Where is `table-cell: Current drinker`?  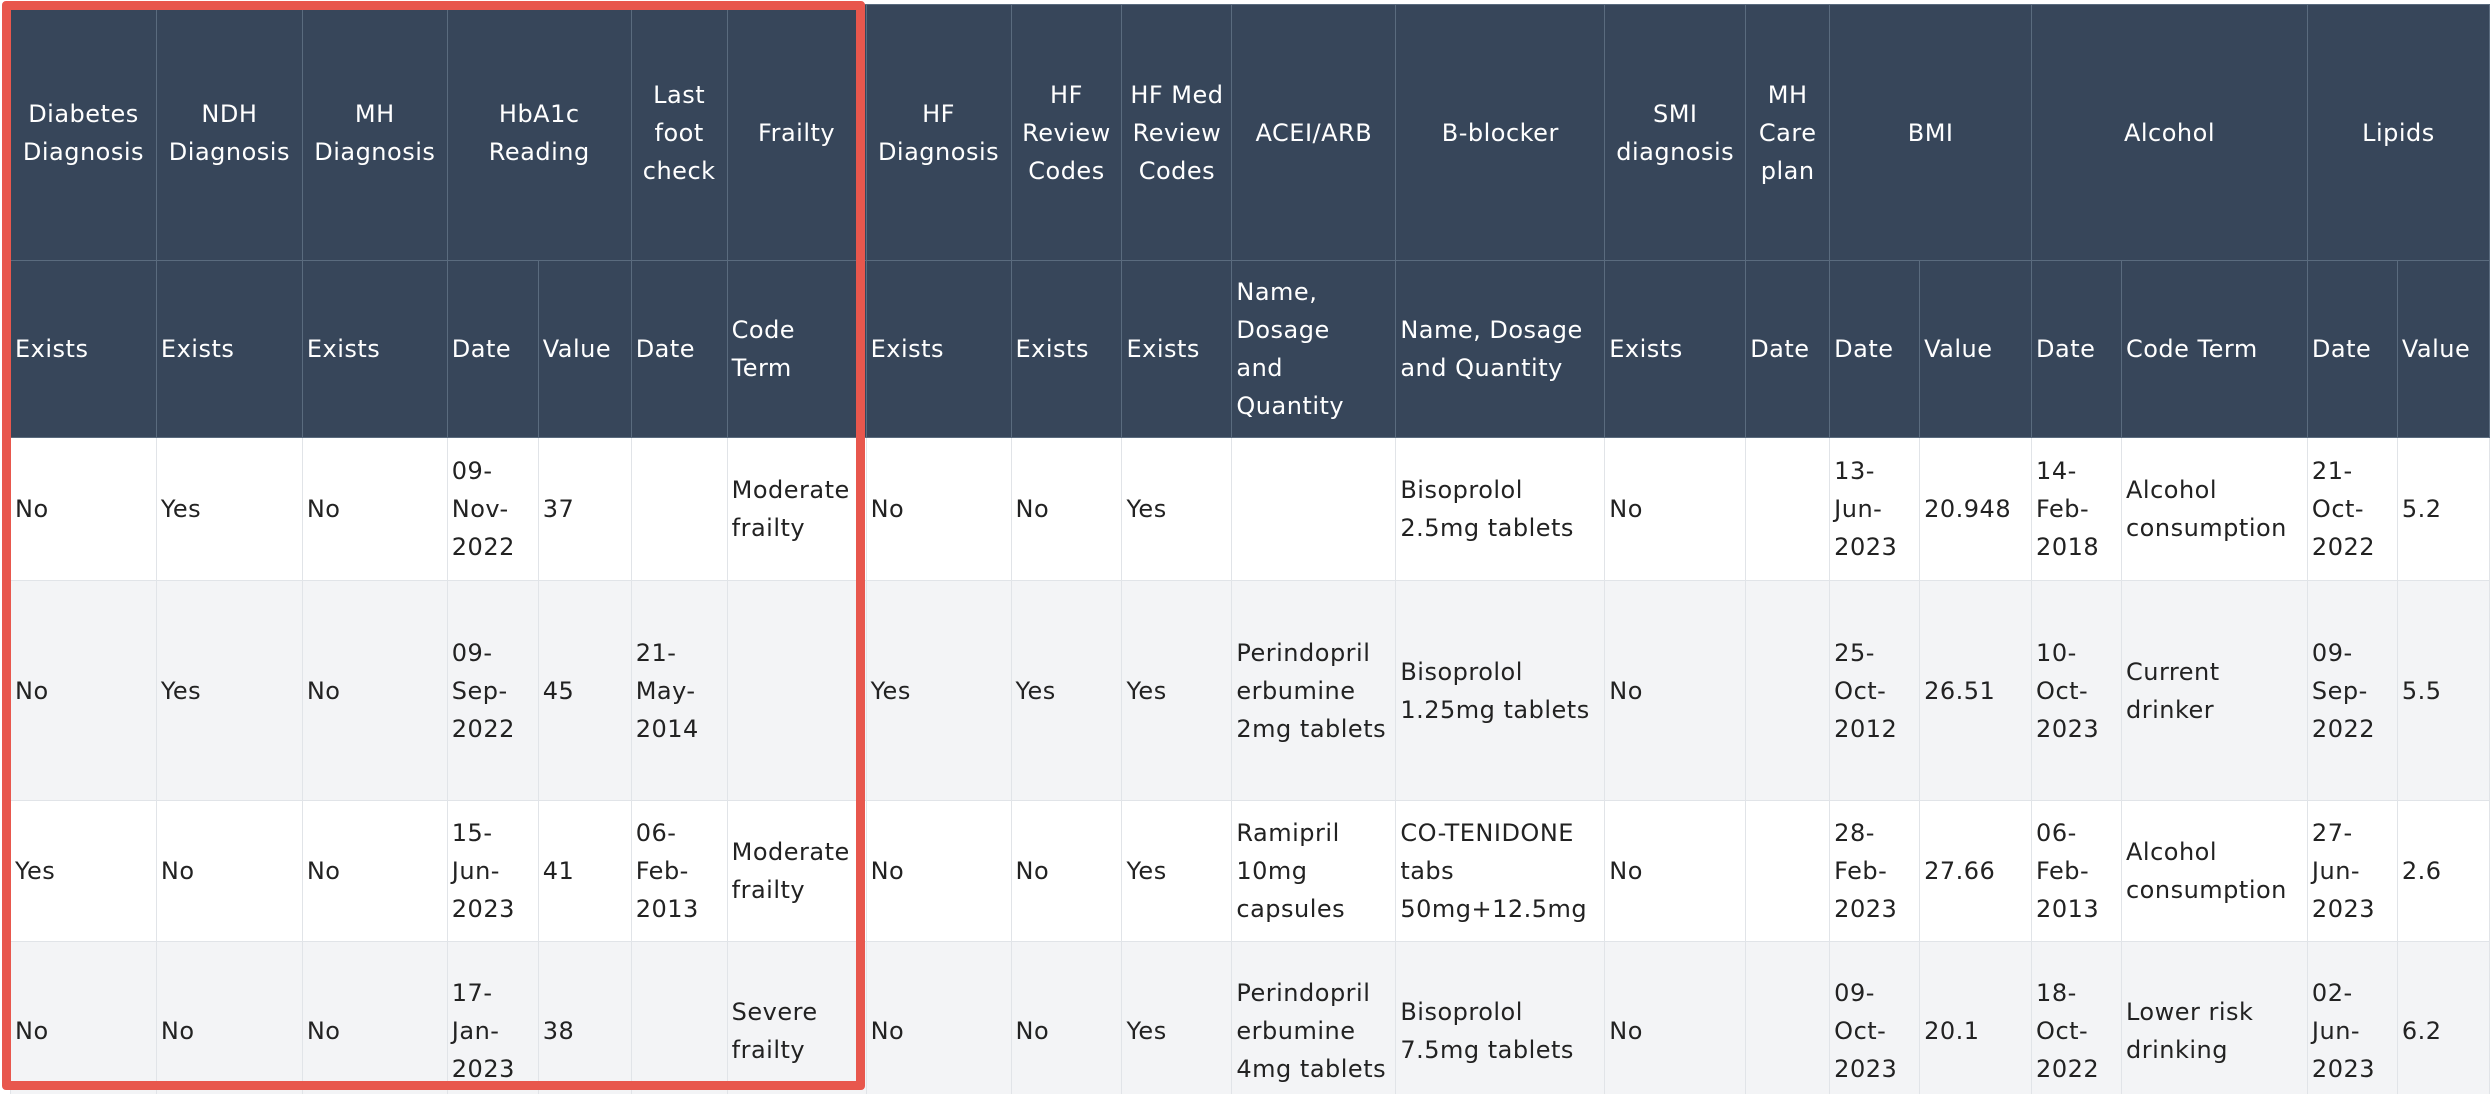 table-cell: Current drinker is located at coordinates (2214, 690).